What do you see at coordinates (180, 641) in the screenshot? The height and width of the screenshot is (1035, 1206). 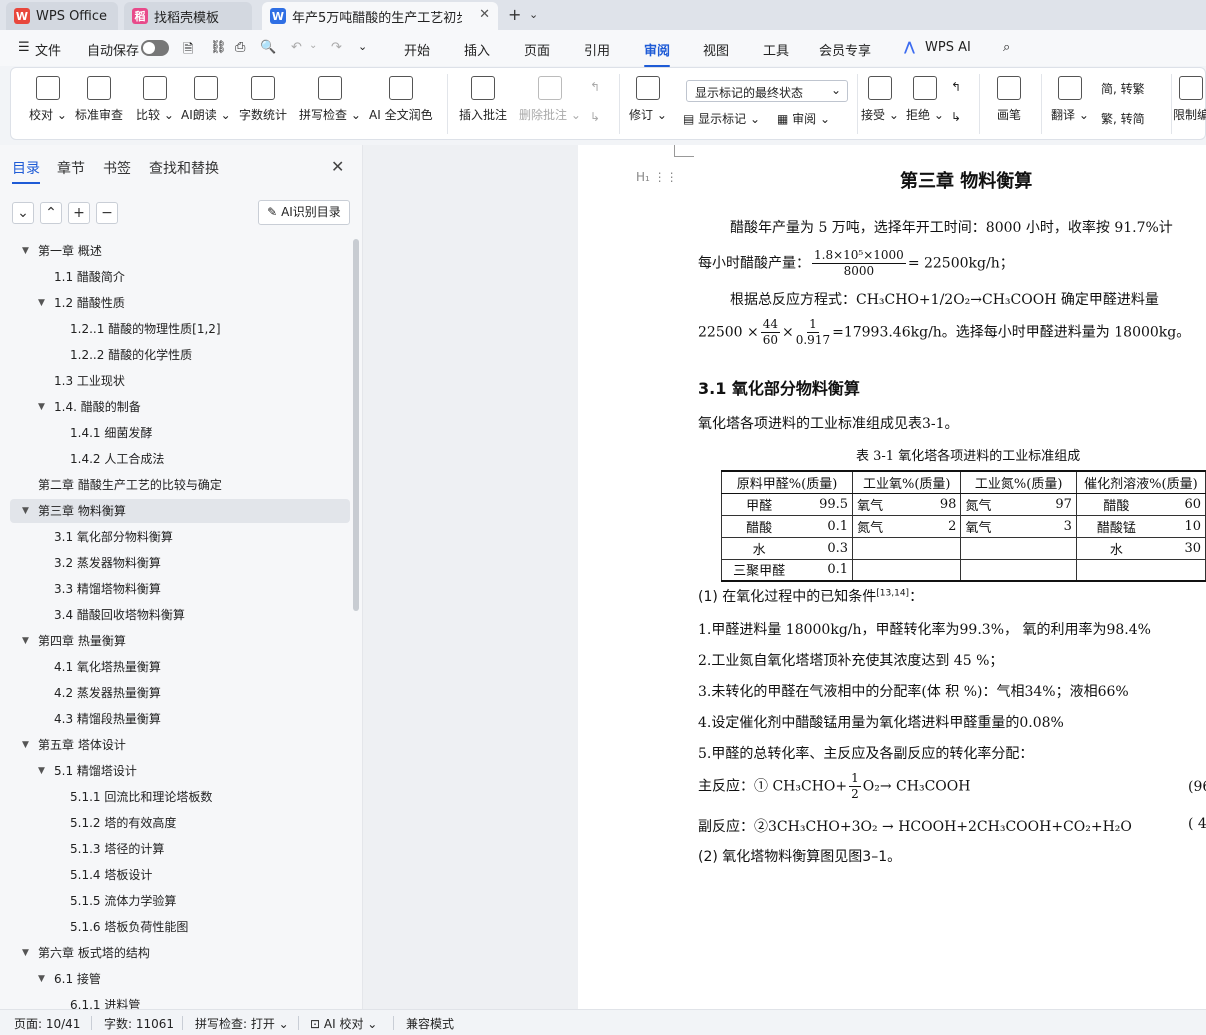 I see `toc-item: ▼ 第四章 热量衡算` at bounding box center [180, 641].